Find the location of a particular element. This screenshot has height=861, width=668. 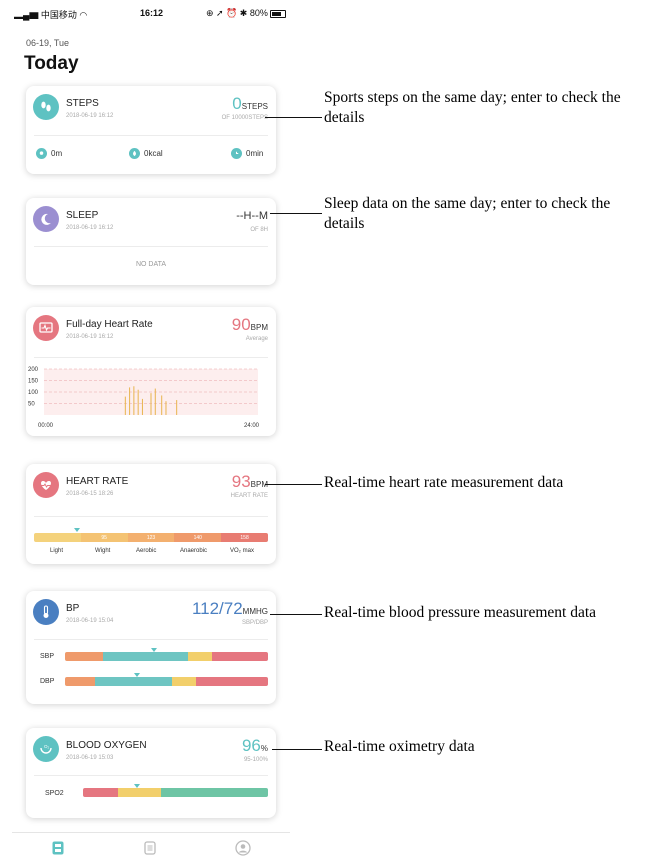

zone-segment: 158 is located at coordinates (244, 537).